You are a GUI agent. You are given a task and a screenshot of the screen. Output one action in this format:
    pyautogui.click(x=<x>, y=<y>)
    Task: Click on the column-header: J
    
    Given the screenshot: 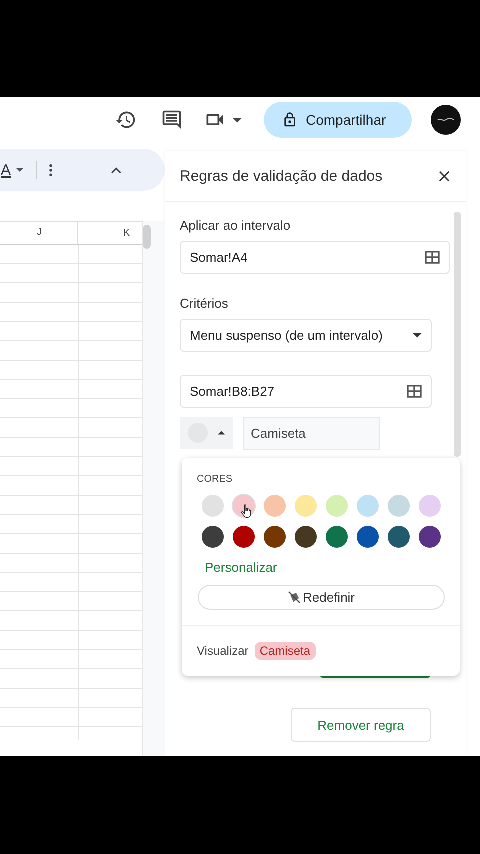 What is the action you would take?
    pyautogui.click(x=39, y=233)
    